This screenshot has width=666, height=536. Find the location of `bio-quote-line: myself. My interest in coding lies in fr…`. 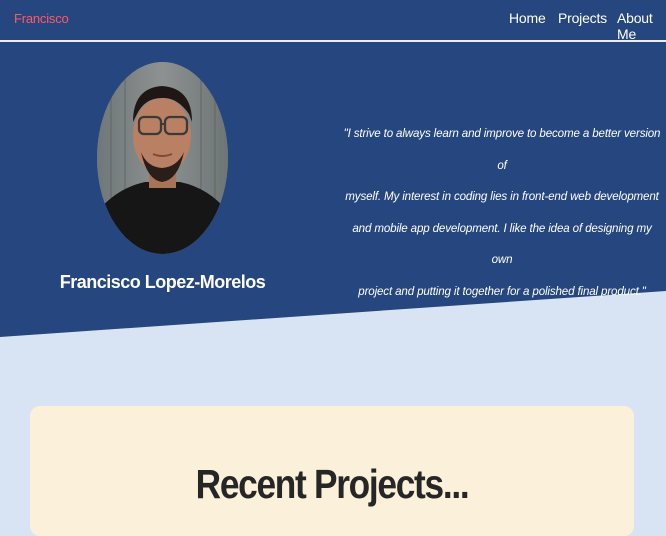

bio-quote-line: myself. My interest in coding lies in fr… is located at coordinates (502, 196).